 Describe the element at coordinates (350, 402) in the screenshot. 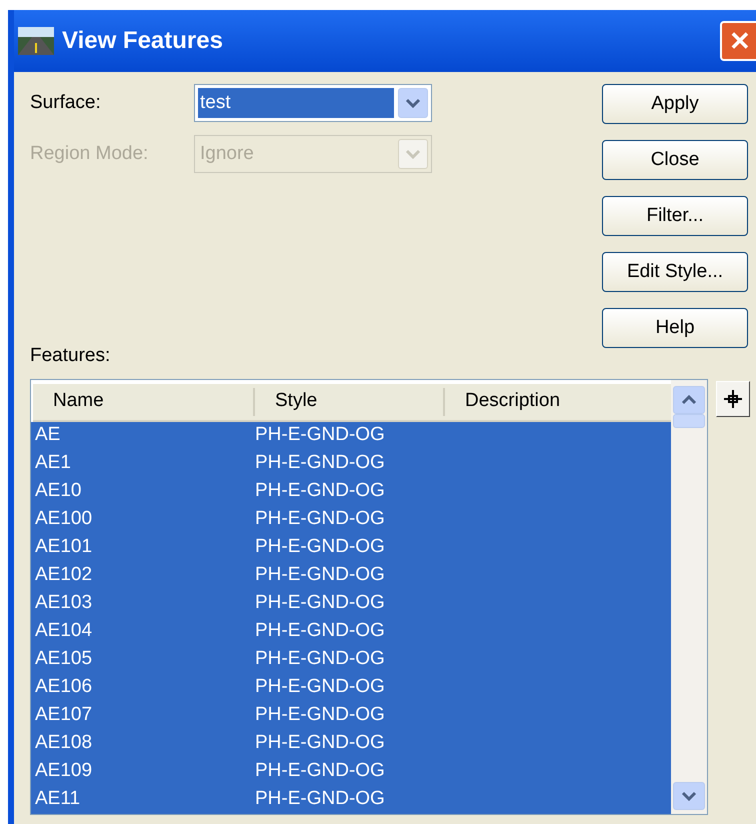

I see `column-header: Style` at that location.